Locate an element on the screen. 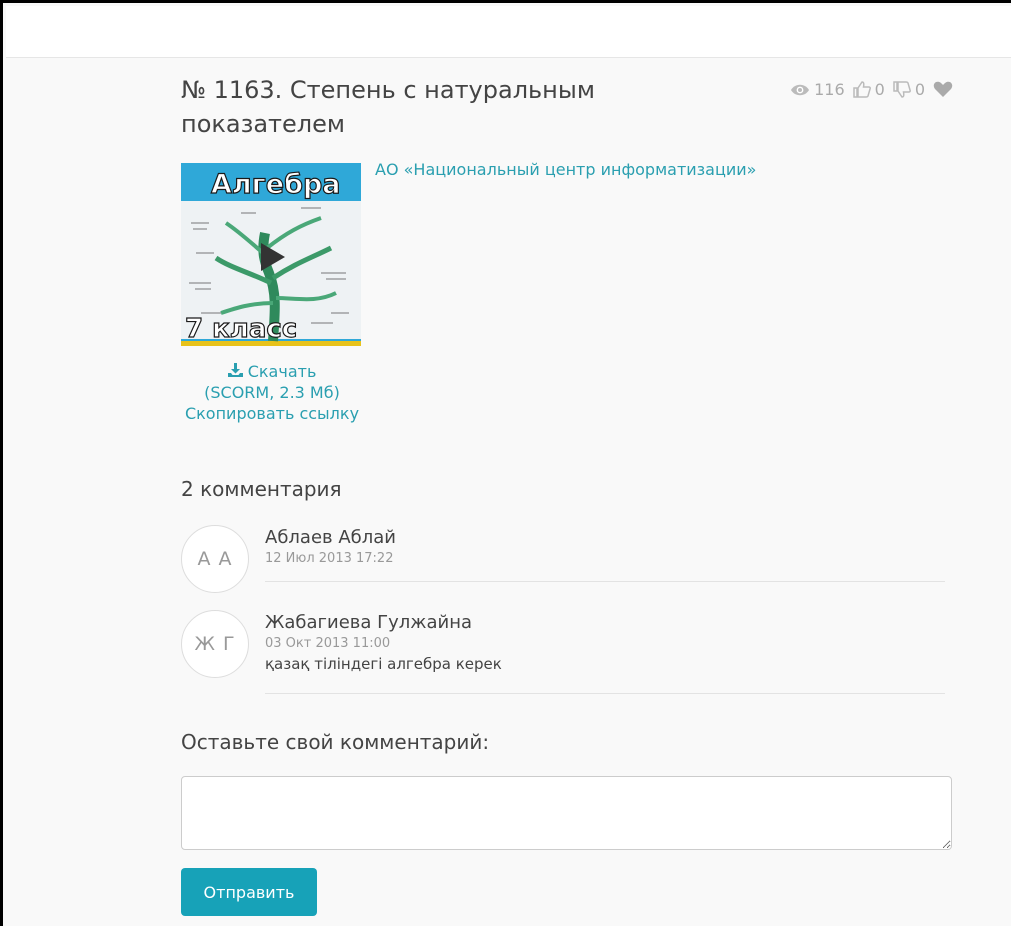 This screenshot has width=1011, height=926. likes-count: 0 is located at coordinates (879, 89).